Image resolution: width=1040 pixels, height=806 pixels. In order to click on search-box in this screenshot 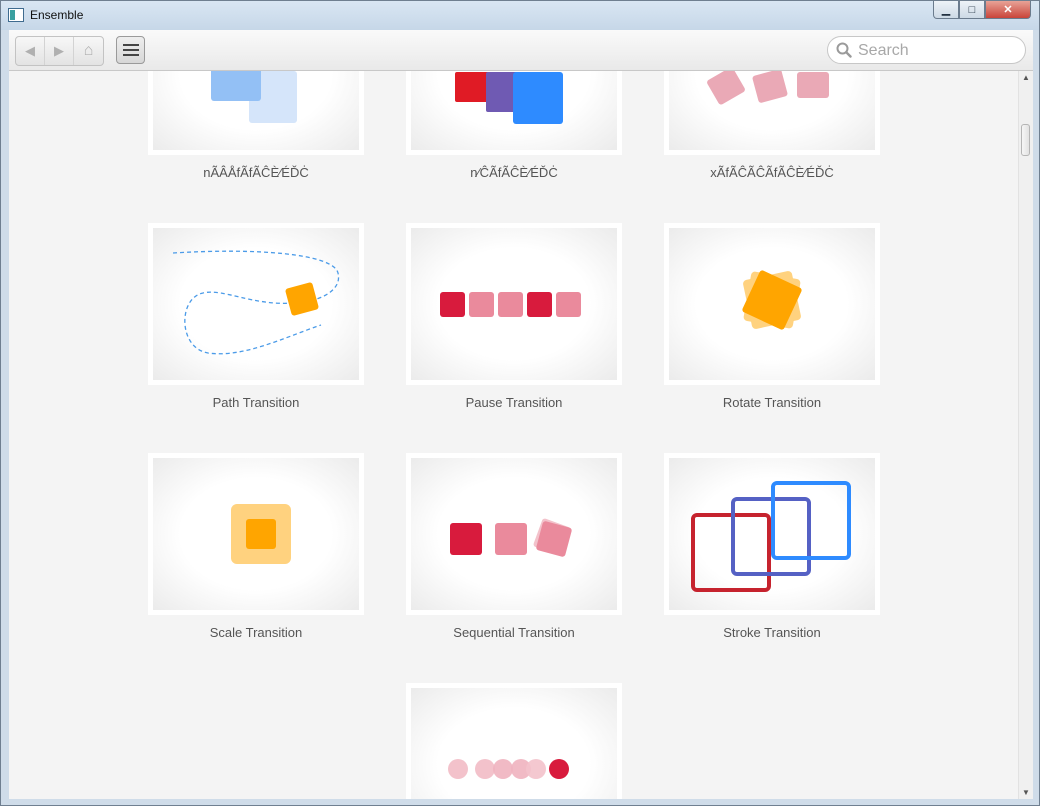, I will do `click(926, 50)`.